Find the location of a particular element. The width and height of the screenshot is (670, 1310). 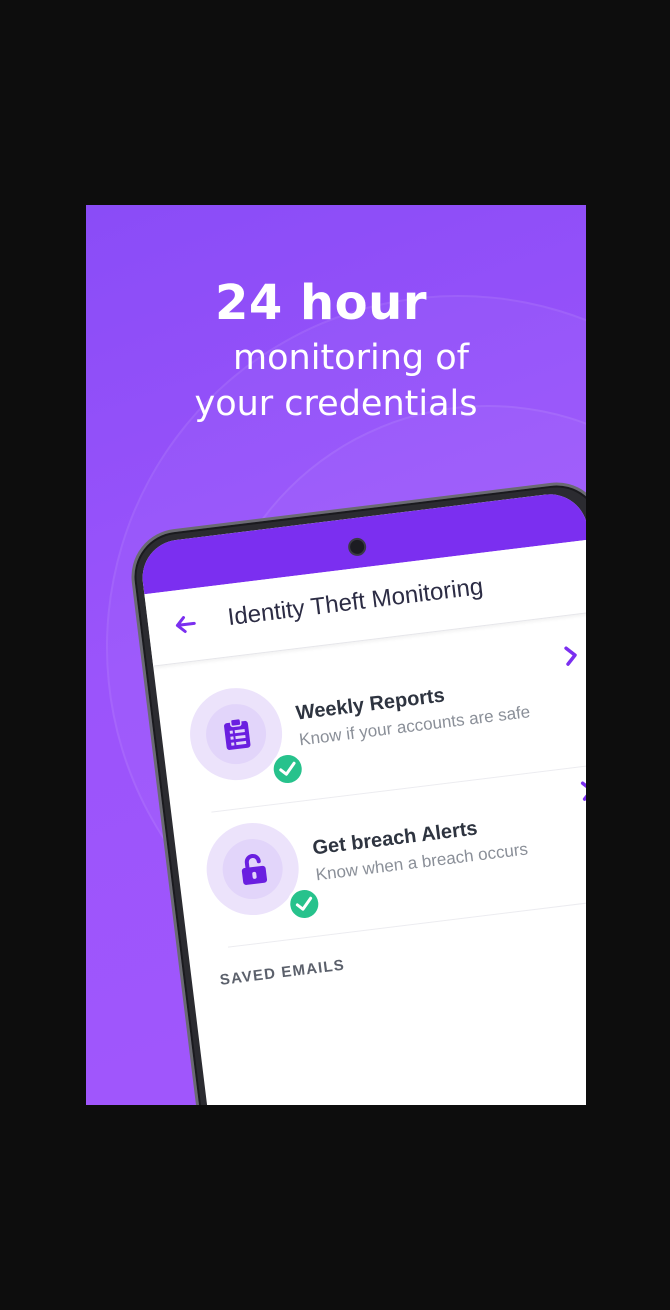

headline: 24 hour monitoring of your credentials is located at coordinates (336, 349).